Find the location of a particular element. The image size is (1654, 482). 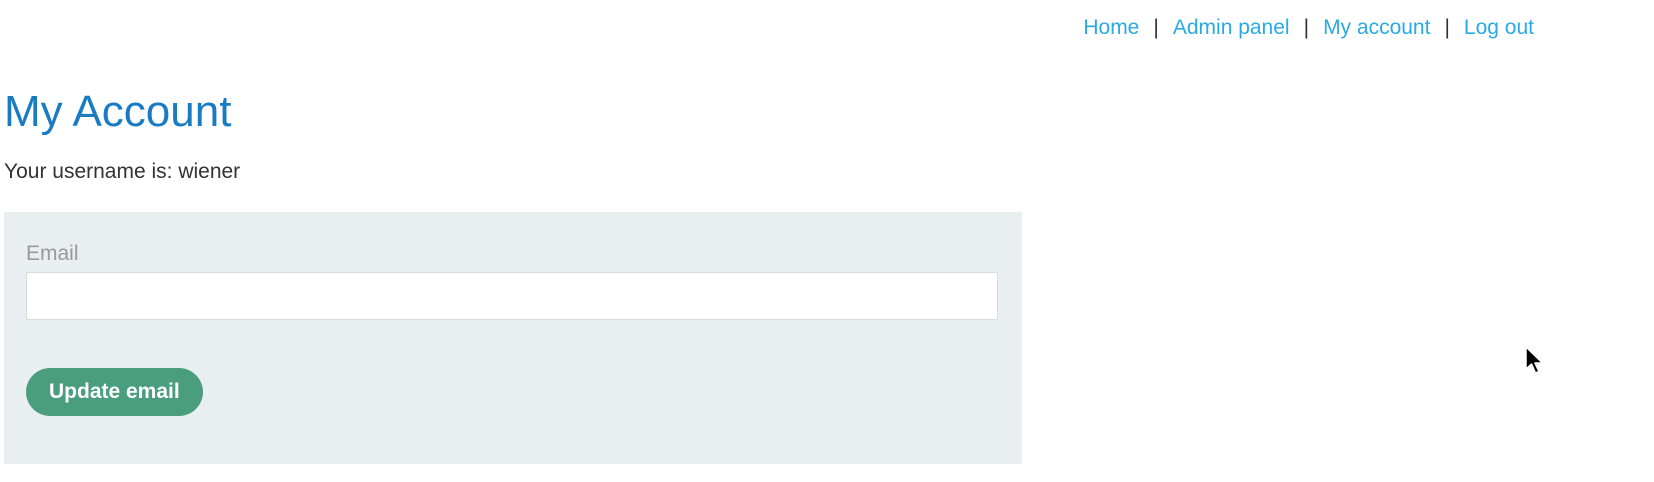

update-email-button: Update email is located at coordinates (114, 392).